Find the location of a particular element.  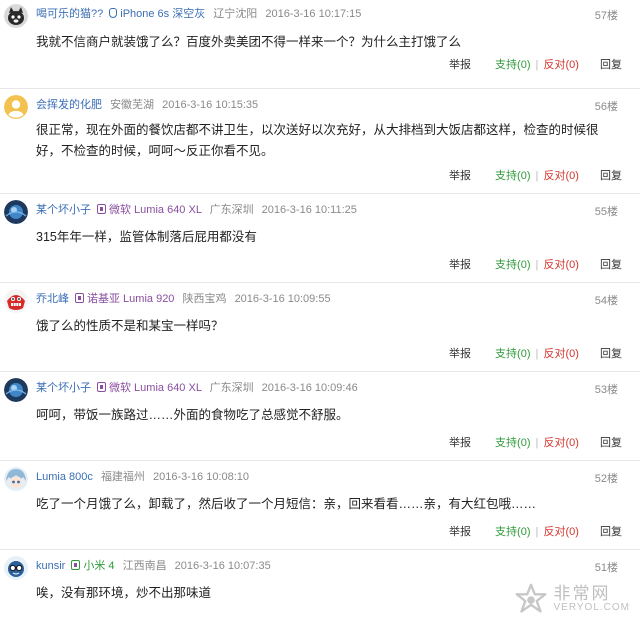

watermark-en: VERYOL.COM is located at coordinates (591, 607).